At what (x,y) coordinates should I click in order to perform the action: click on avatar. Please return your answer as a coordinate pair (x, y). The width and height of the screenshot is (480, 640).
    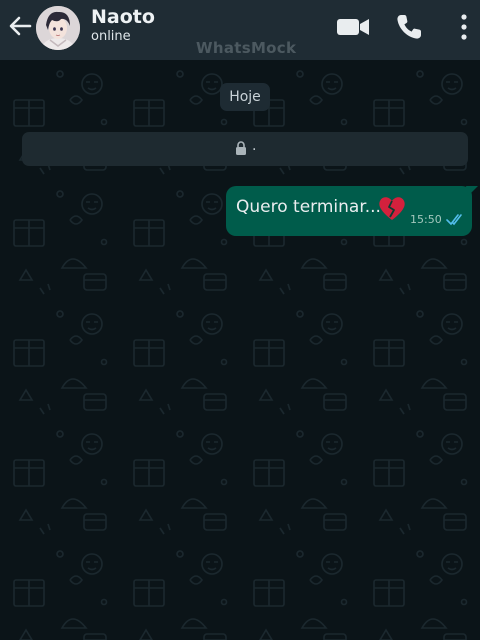
    Looking at the image, I should click on (58, 28).